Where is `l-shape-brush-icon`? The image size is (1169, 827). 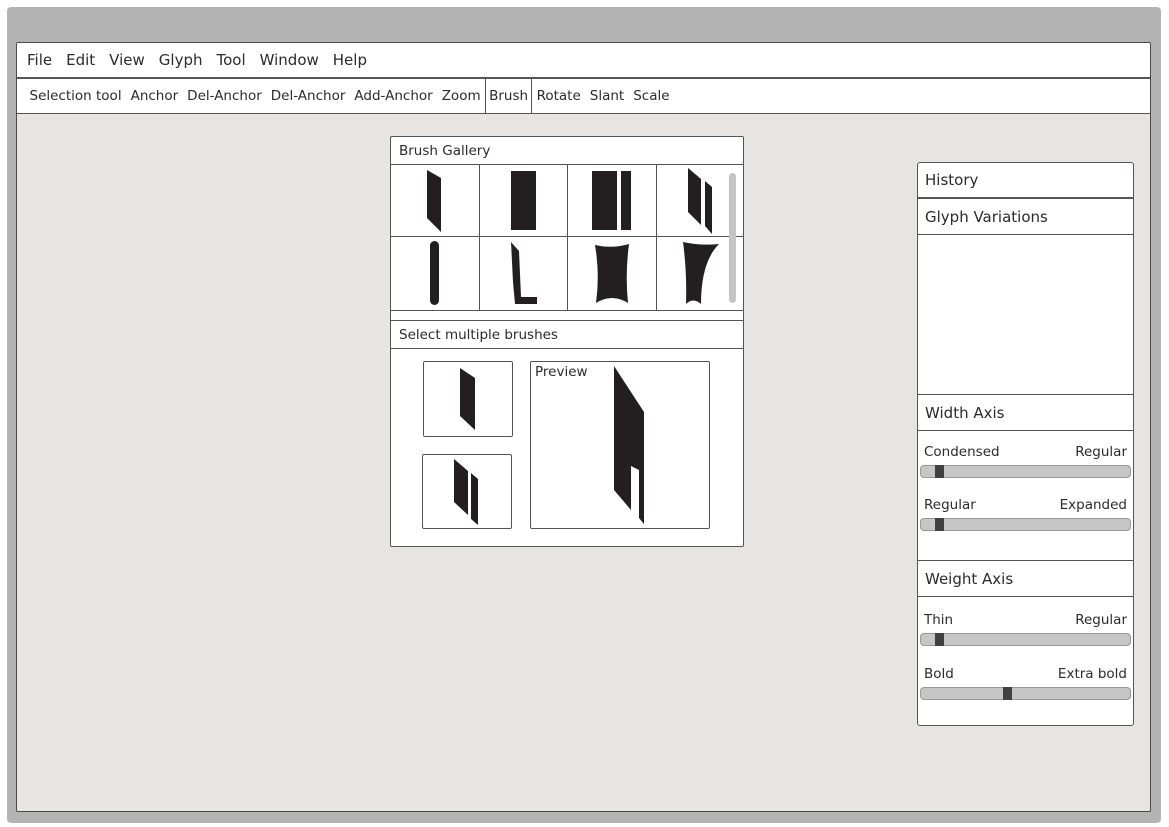 l-shape-brush-icon is located at coordinates (523, 272).